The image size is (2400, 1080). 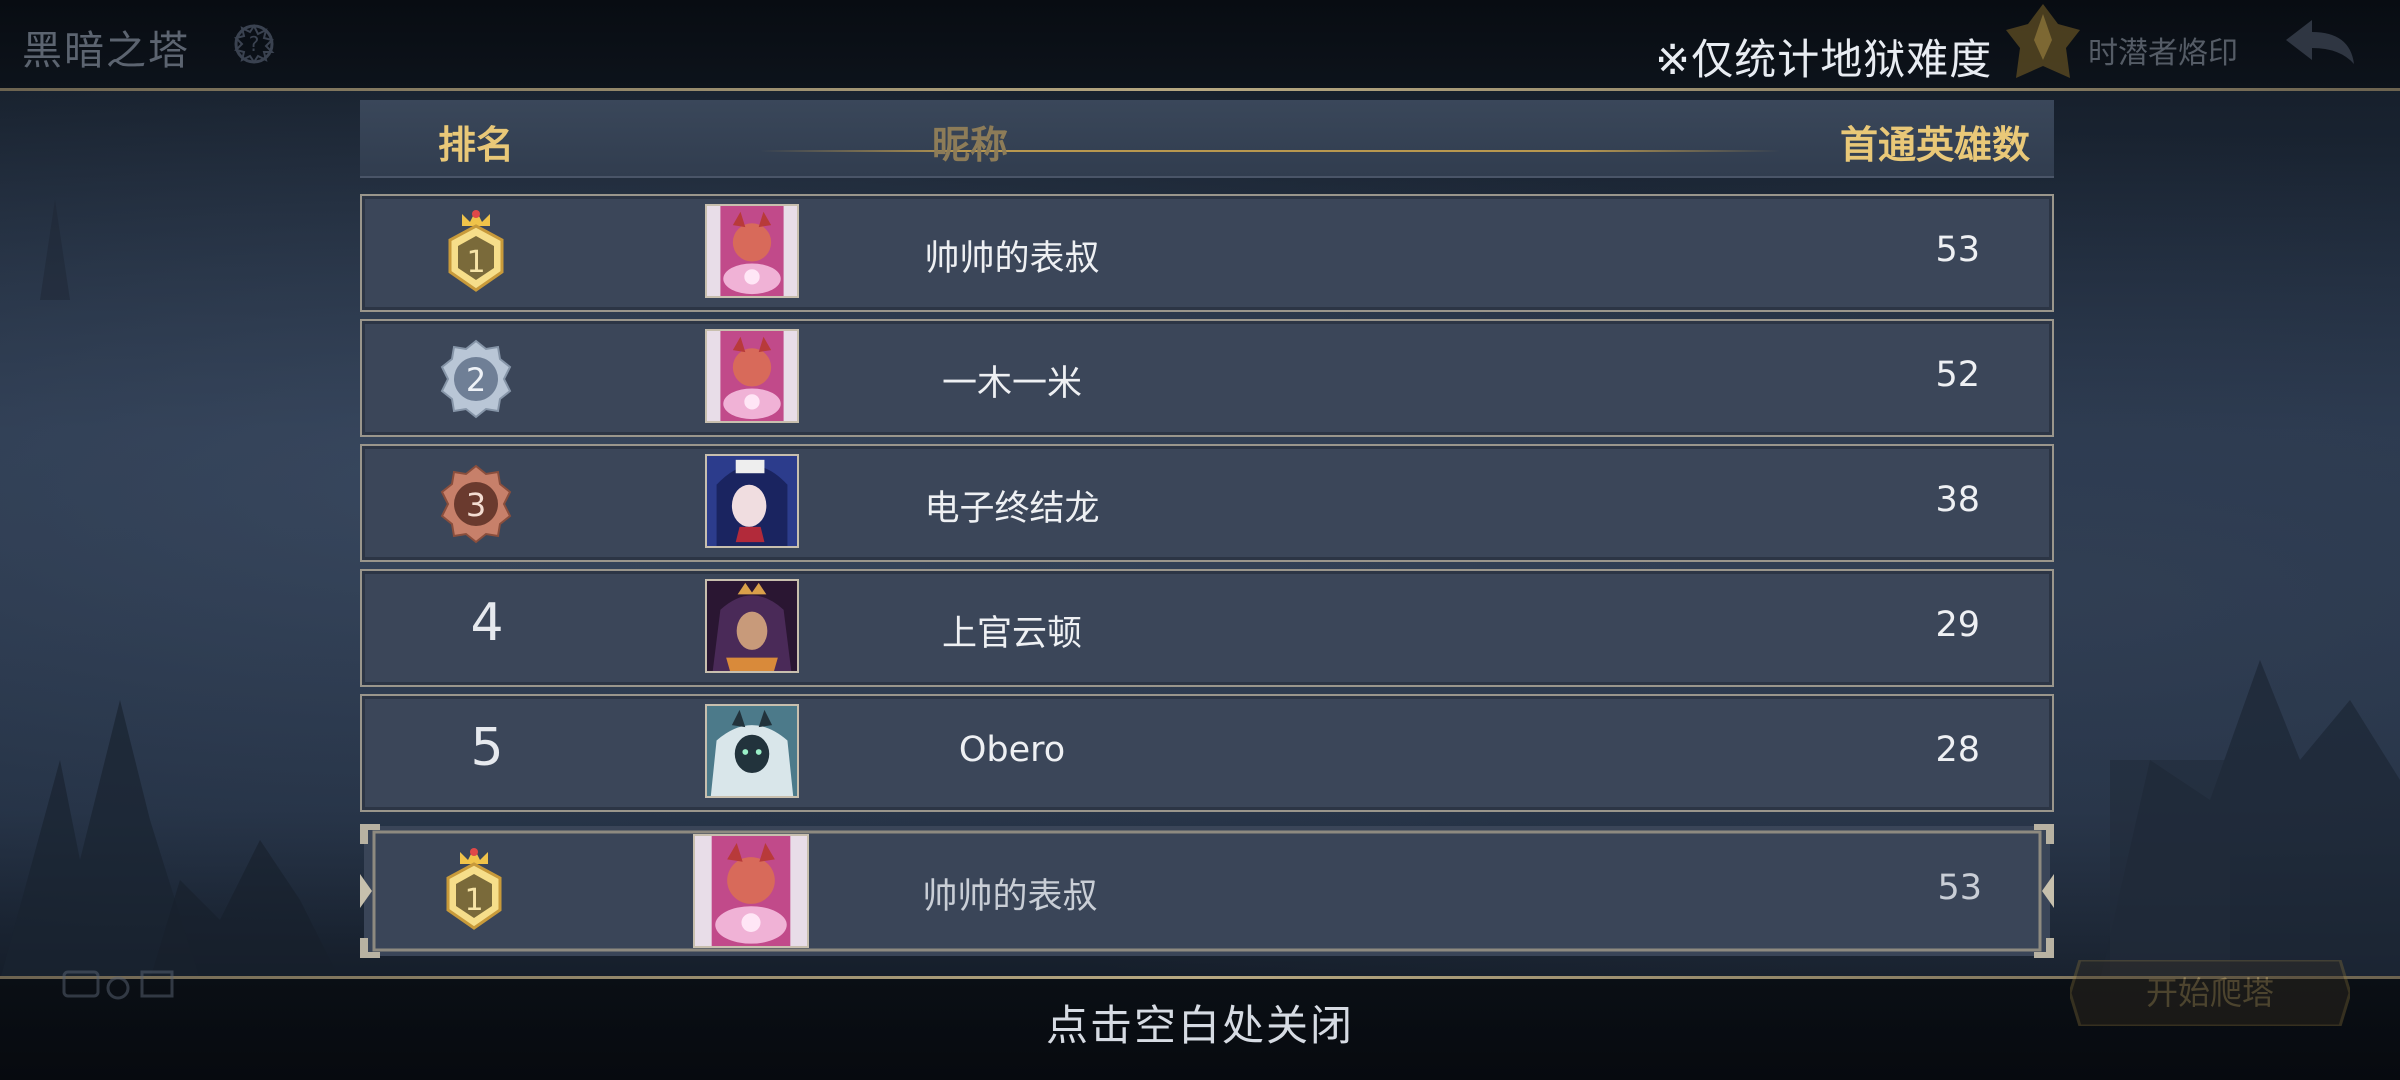 I want to click on my-hero-count: 53, so click(x=1959, y=888).